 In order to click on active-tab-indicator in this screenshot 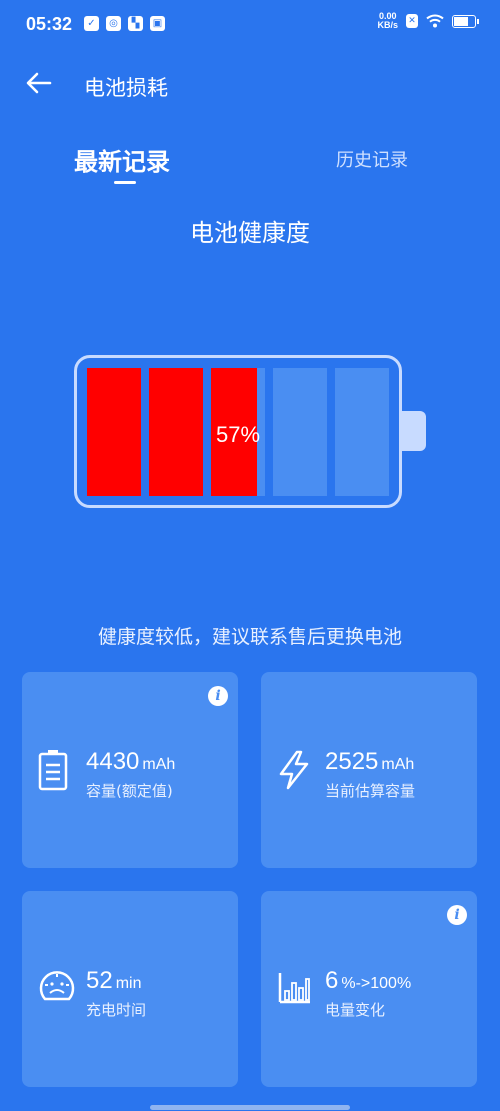, I will do `click(125, 182)`.